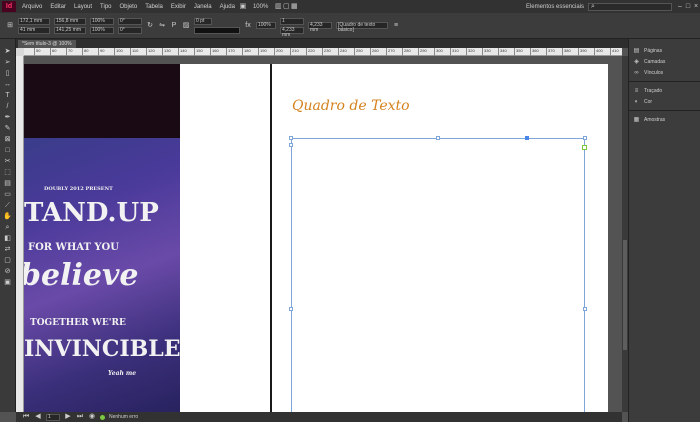  Describe the element at coordinates (664, 90) in the screenshot. I see `panel-stroke: ≡ Traçado` at that location.